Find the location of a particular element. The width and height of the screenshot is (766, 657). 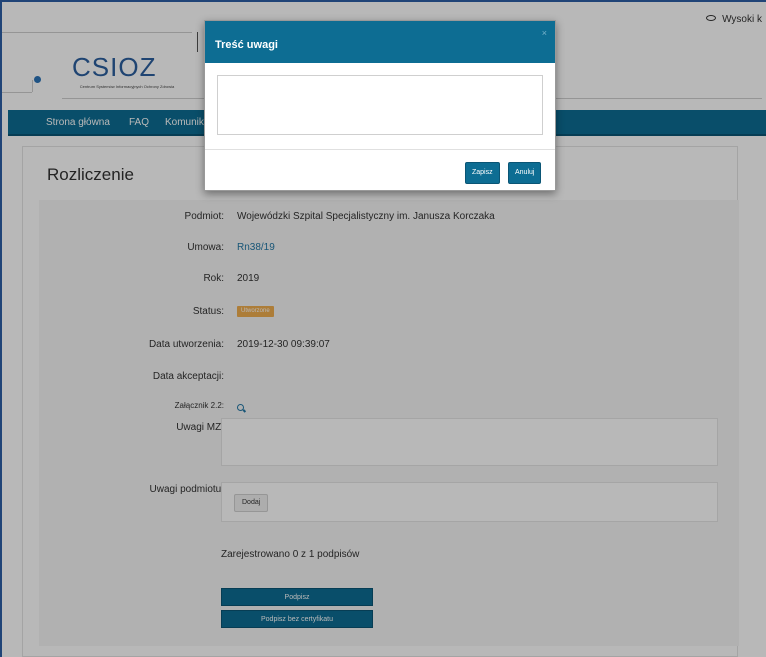

save-button: Zapisz is located at coordinates (482, 173).